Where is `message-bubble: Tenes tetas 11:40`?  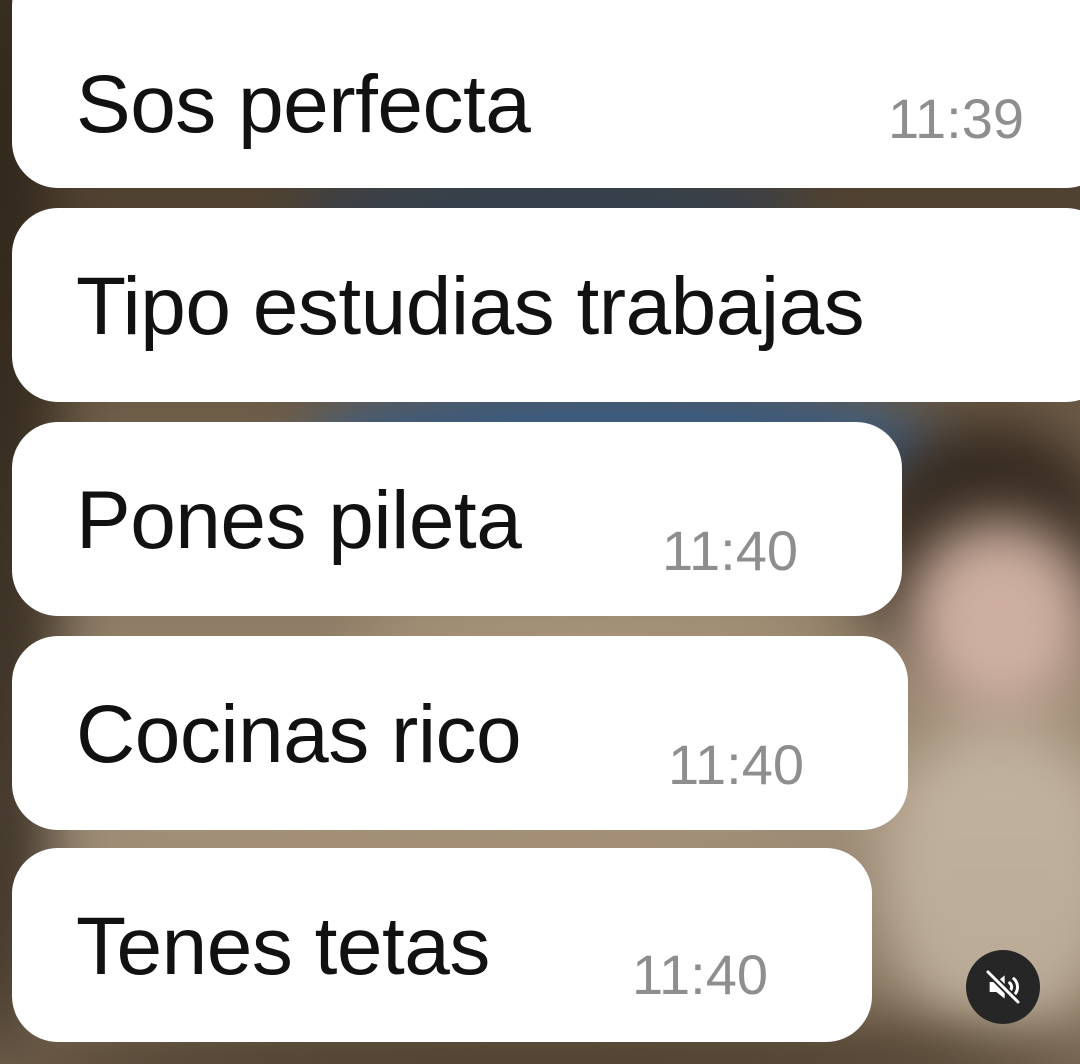
message-bubble: Tenes tetas 11:40 is located at coordinates (442, 945).